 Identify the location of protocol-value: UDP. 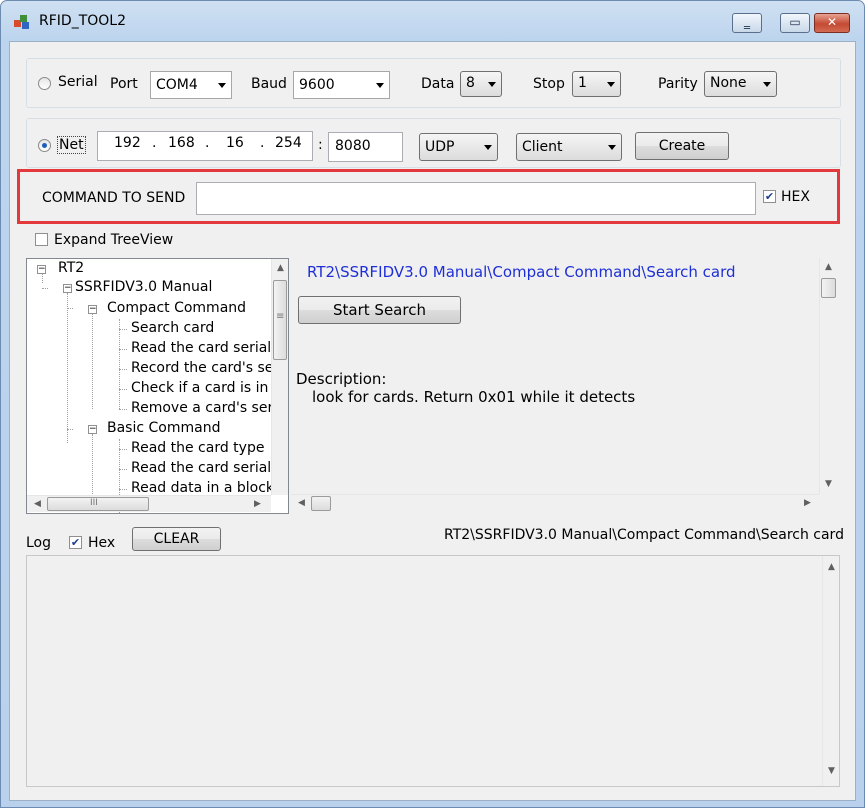
(440, 147).